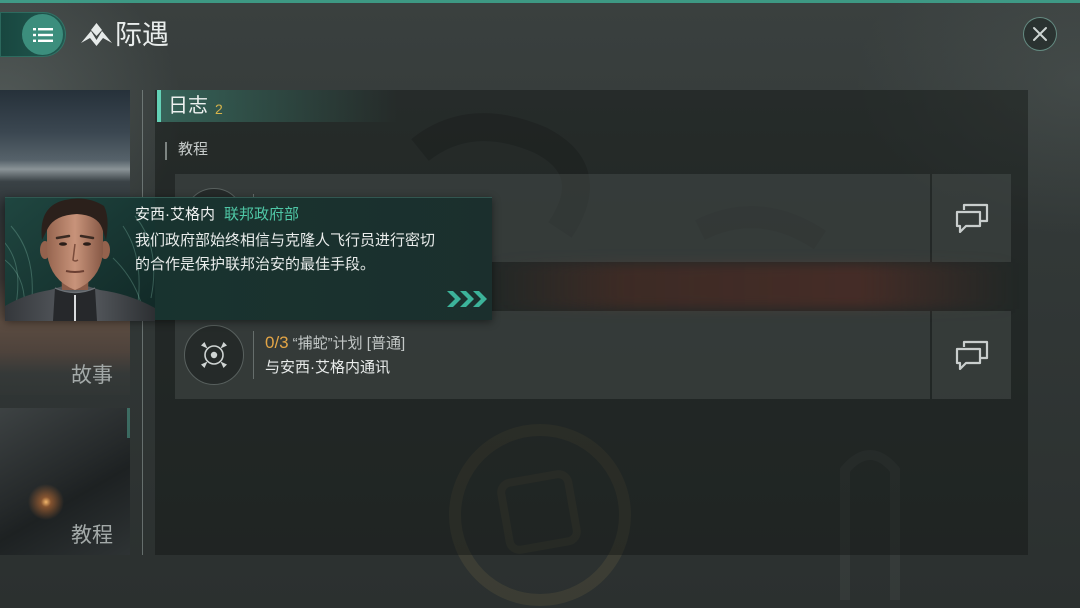 Image resolution: width=1080 pixels, height=608 pixels. I want to click on card-edge-highlight, so click(128, 423).